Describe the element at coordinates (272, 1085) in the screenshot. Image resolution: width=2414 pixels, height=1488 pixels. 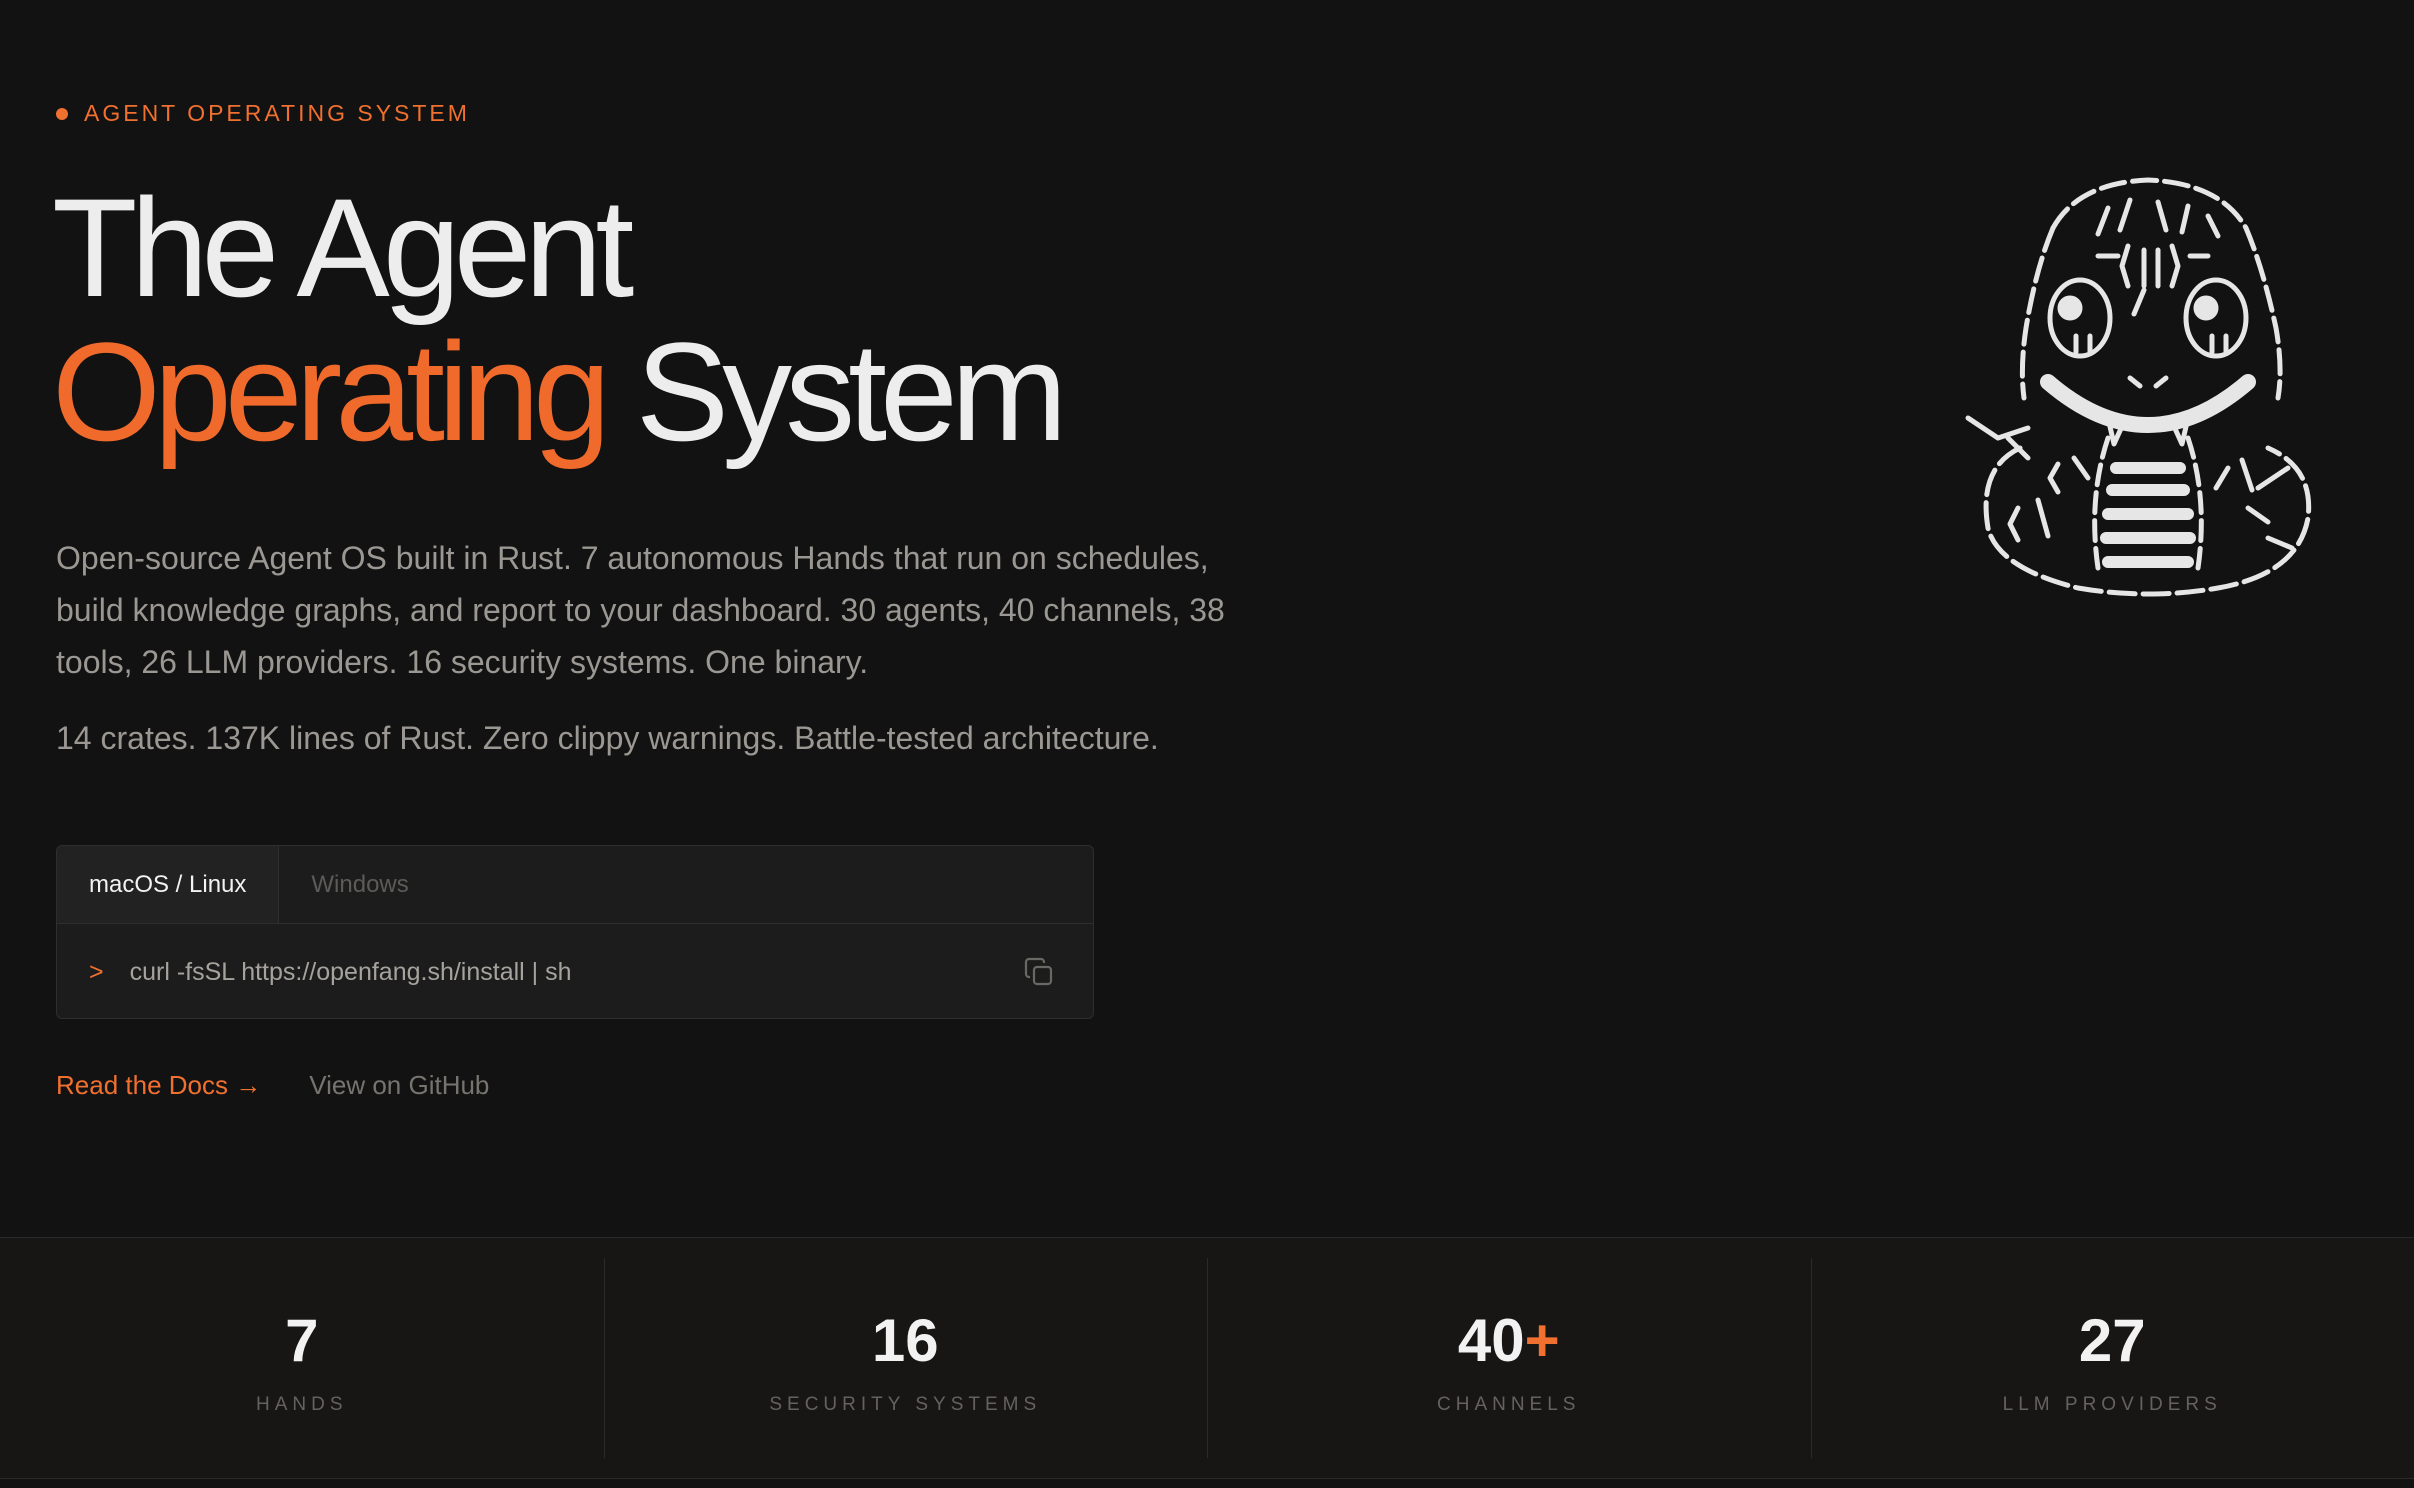
I see `hero-links: Read the Docs → View on GitHub` at that location.